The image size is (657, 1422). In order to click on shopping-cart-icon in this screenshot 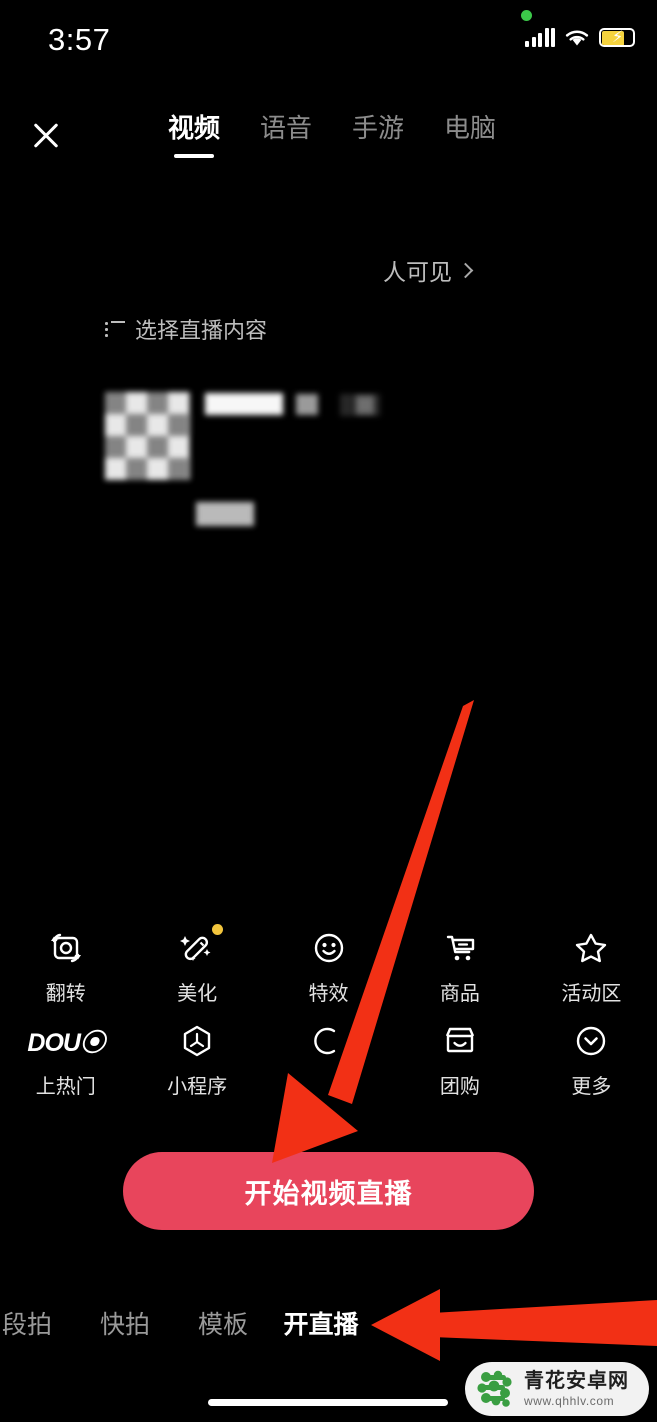, I will do `click(460, 948)`.